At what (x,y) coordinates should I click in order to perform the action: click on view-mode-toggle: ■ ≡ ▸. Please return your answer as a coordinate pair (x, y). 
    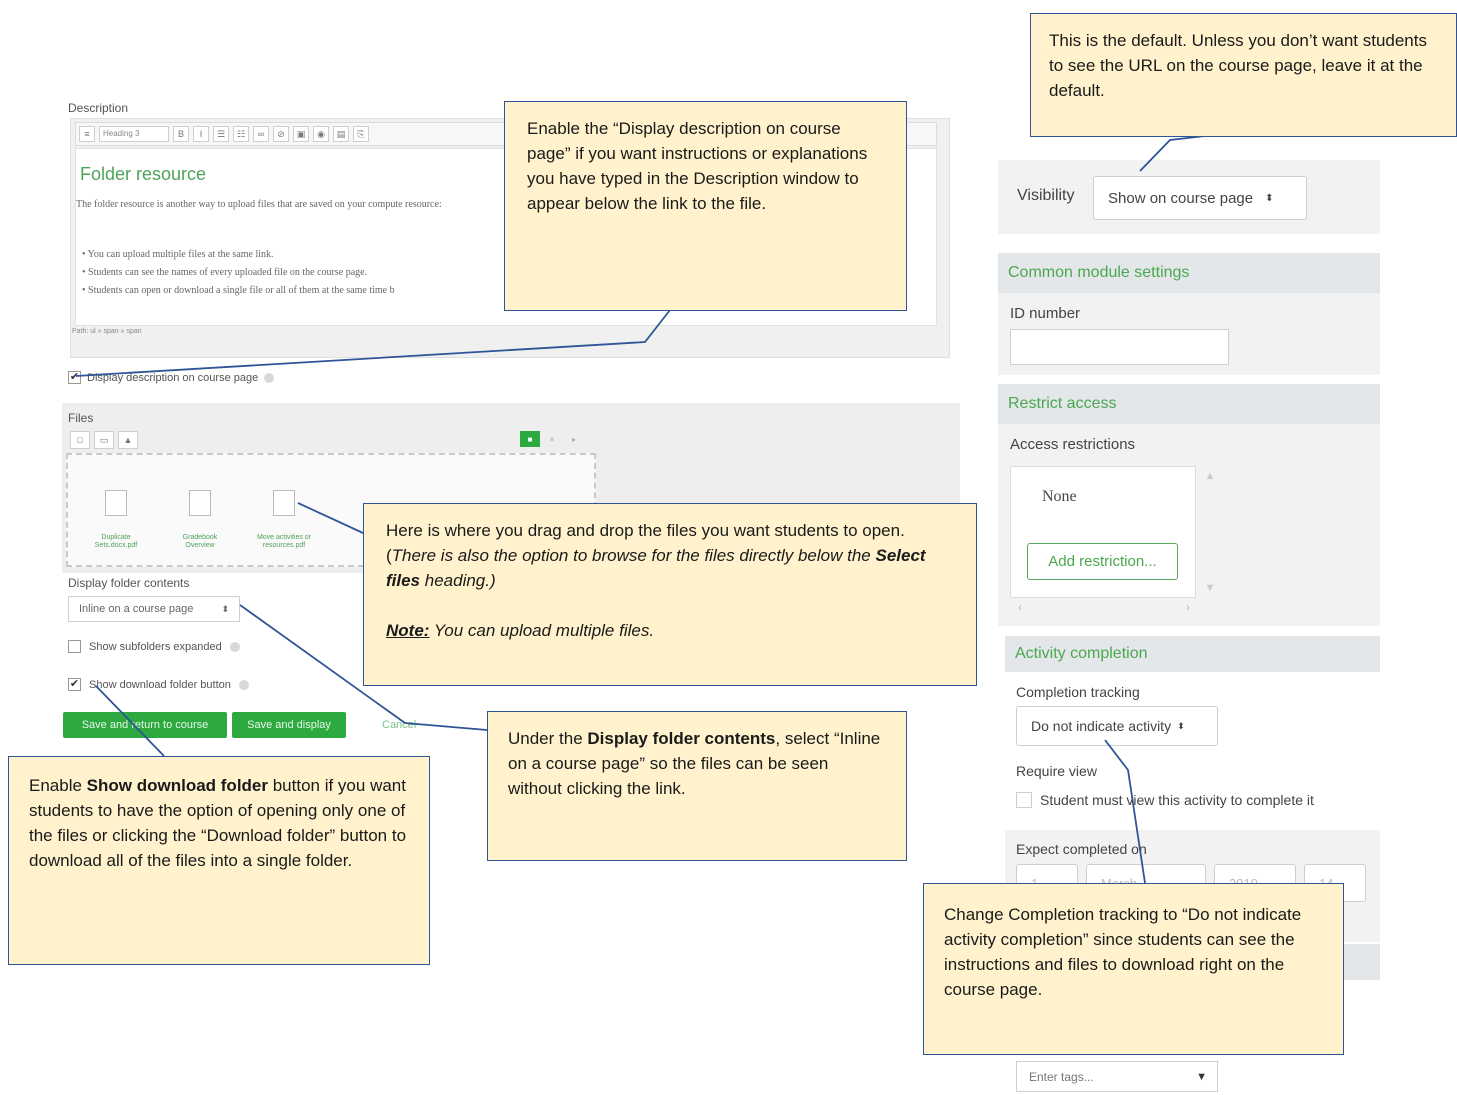
    Looking at the image, I should click on (552, 439).